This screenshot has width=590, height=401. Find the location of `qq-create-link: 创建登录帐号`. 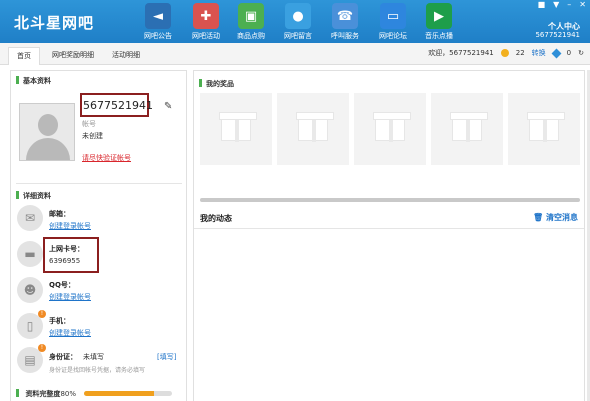

qq-create-link: 创建登录帐号 is located at coordinates (70, 297).